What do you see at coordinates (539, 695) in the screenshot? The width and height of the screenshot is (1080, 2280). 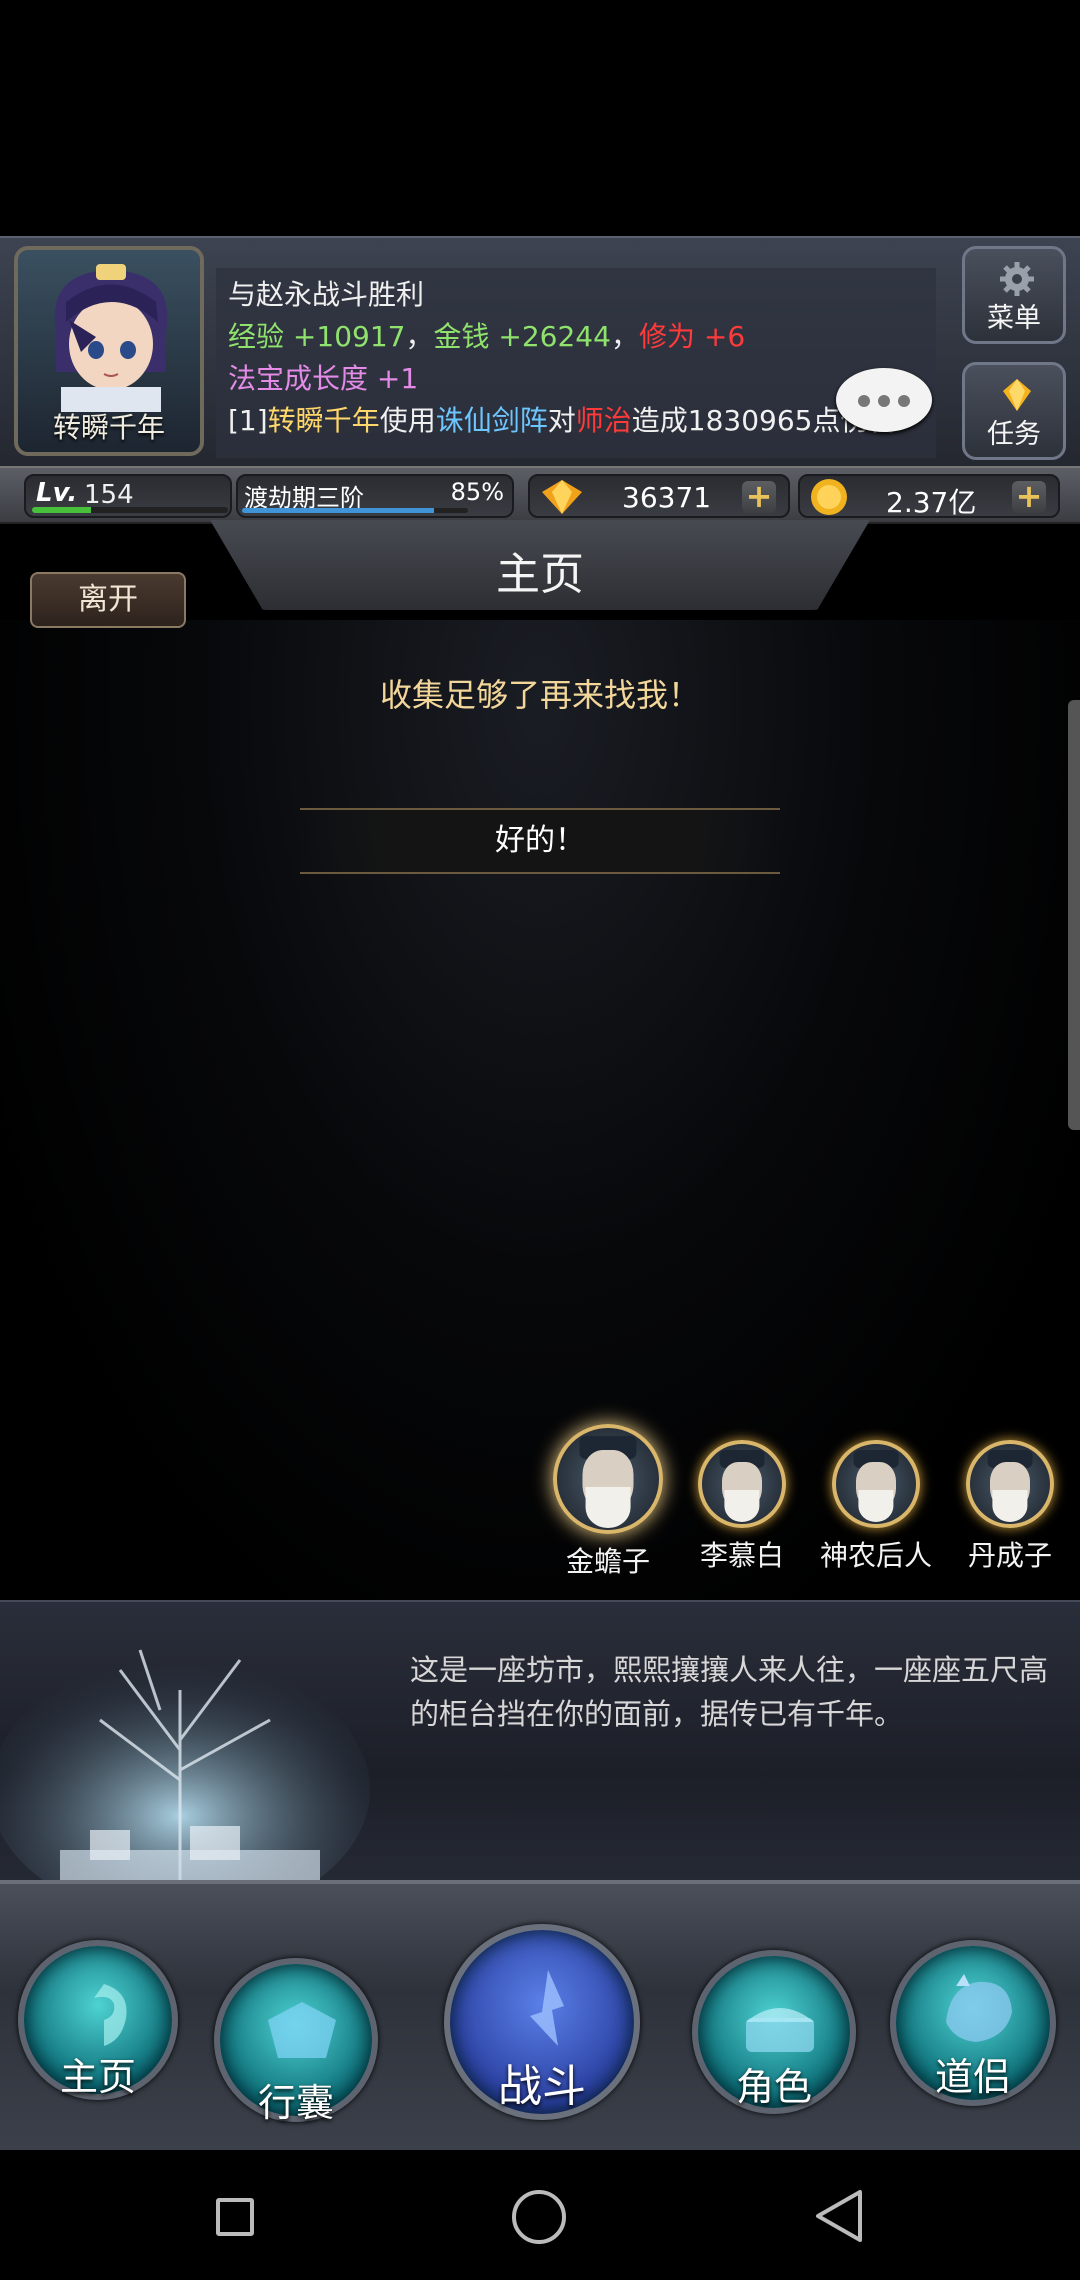 I see `npc-speech: 收集足够了再来找我！` at bounding box center [539, 695].